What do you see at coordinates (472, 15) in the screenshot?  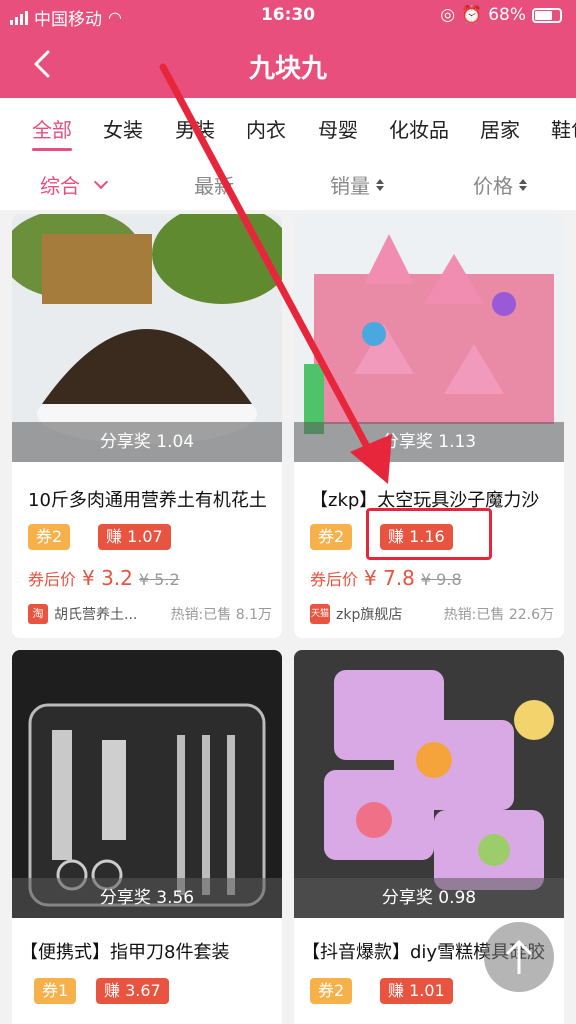 I see `alarm-icon: ⏰` at bounding box center [472, 15].